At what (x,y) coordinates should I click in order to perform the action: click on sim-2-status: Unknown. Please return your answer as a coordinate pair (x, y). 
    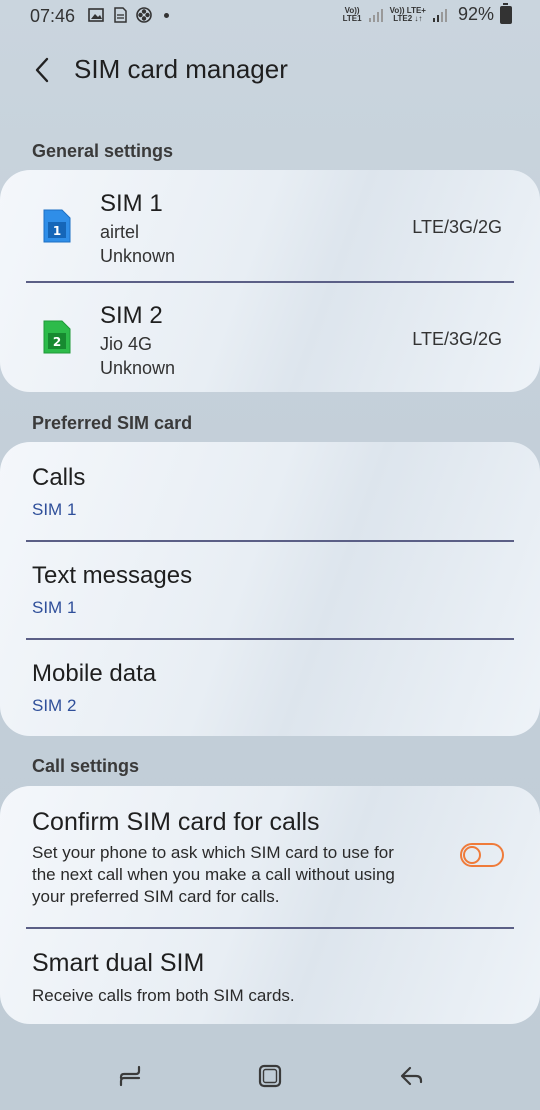
    Looking at the image, I should click on (138, 368).